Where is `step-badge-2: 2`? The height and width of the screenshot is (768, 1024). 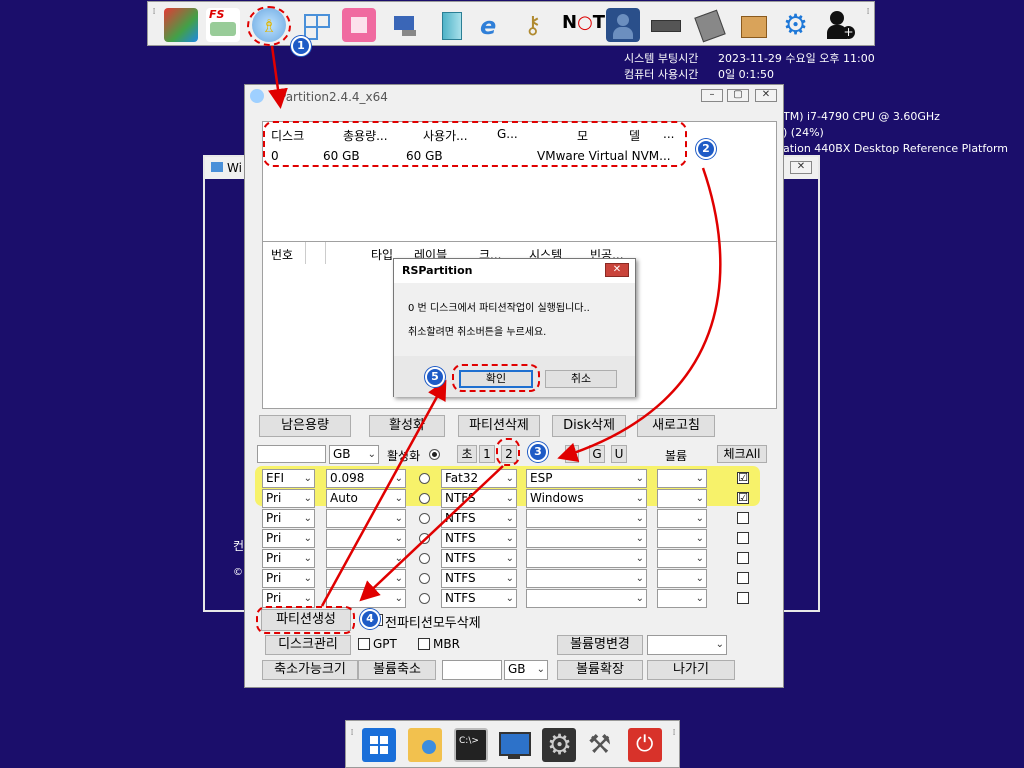 step-badge-2: 2 is located at coordinates (706, 149).